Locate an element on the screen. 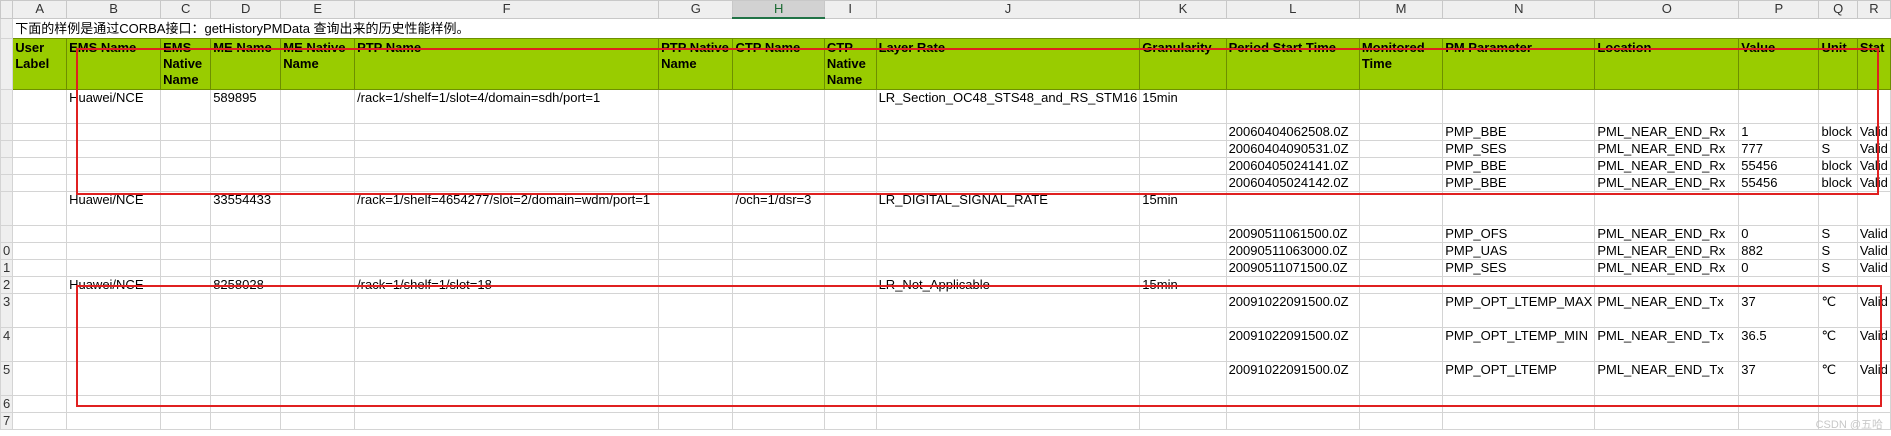 This screenshot has height=436, width=1891. table-cell: 20091022091500.0Z is located at coordinates (1292, 378).